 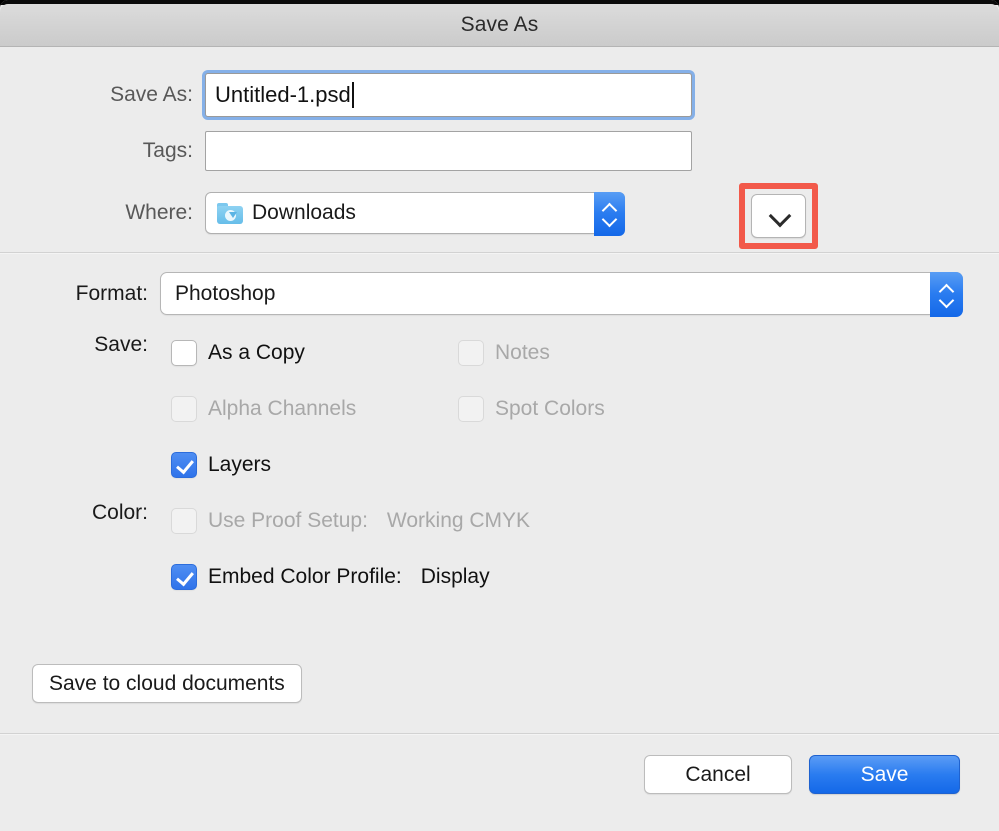 I want to click on format-stepper-icon, so click(x=946, y=294).